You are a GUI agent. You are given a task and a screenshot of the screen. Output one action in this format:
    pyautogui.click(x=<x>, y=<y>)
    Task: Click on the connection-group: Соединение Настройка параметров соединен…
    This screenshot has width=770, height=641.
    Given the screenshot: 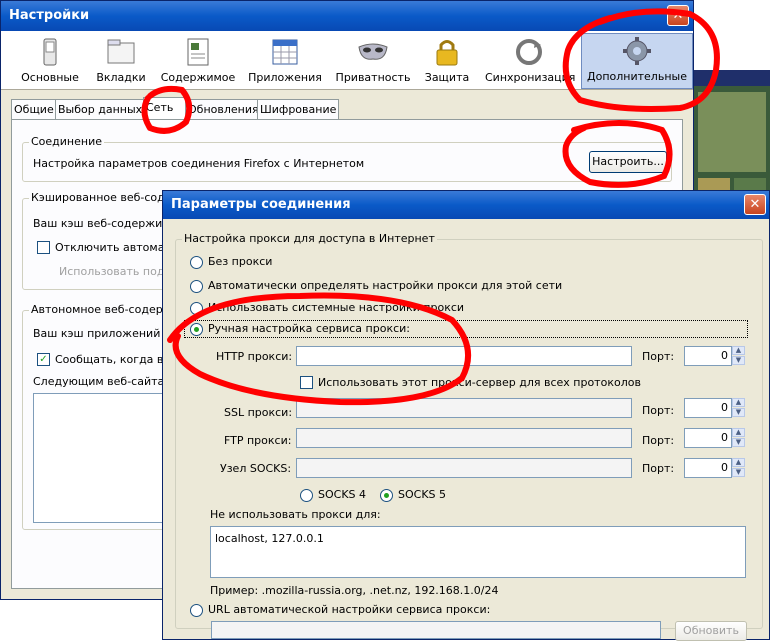 What is the action you would take?
    pyautogui.click(x=347, y=158)
    